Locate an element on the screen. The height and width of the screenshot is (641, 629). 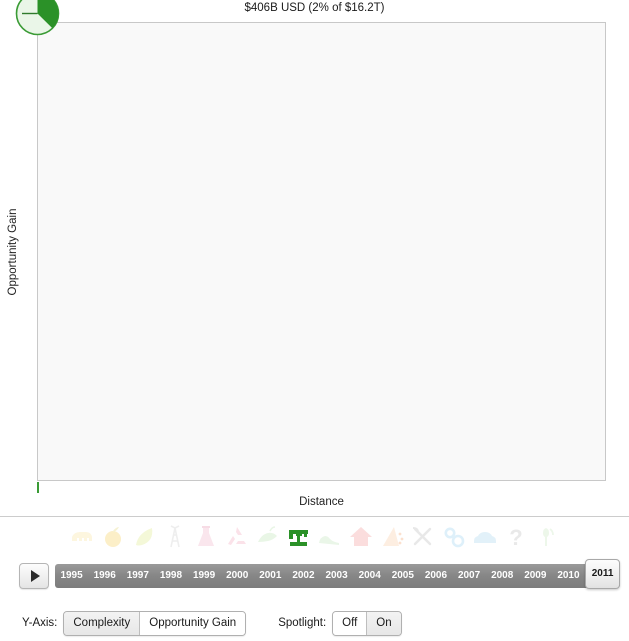
question-icon: ? is located at coordinates (516, 537).